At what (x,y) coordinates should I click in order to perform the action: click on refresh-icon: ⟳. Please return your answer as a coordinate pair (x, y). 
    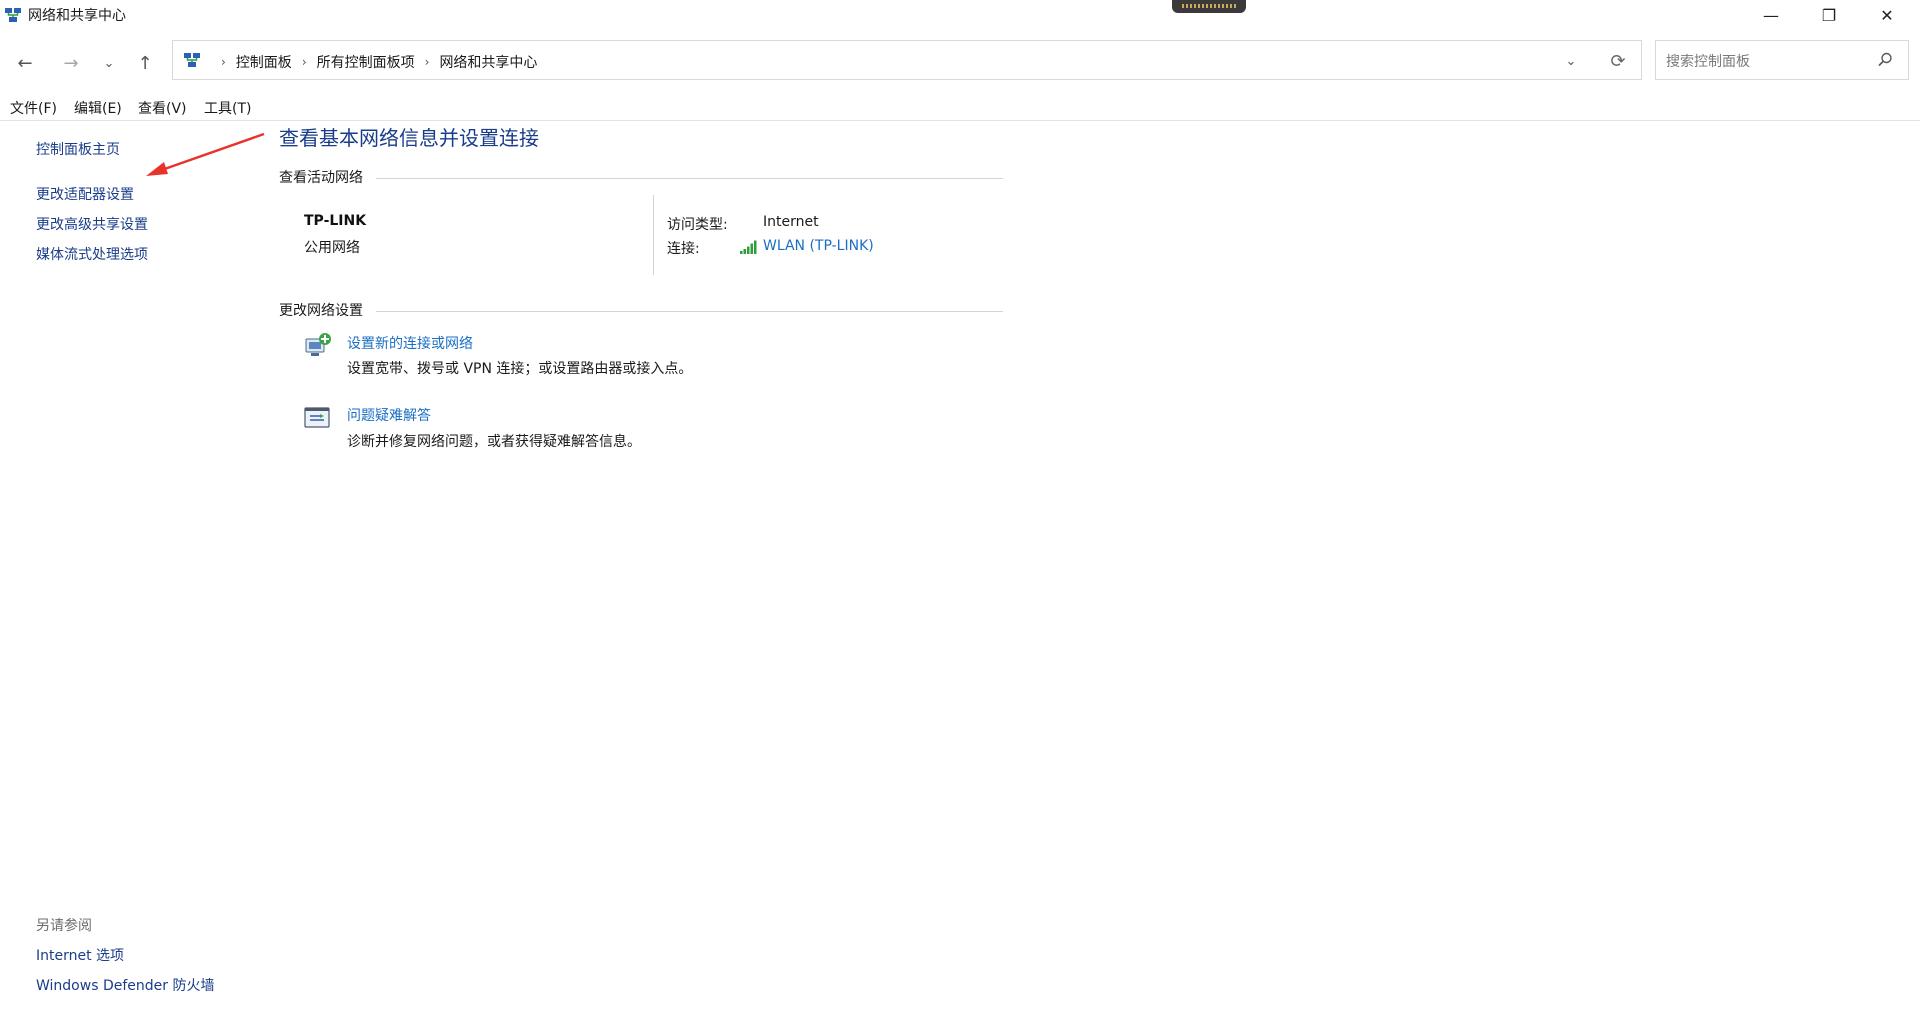
    Looking at the image, I should click on (1618, 61).